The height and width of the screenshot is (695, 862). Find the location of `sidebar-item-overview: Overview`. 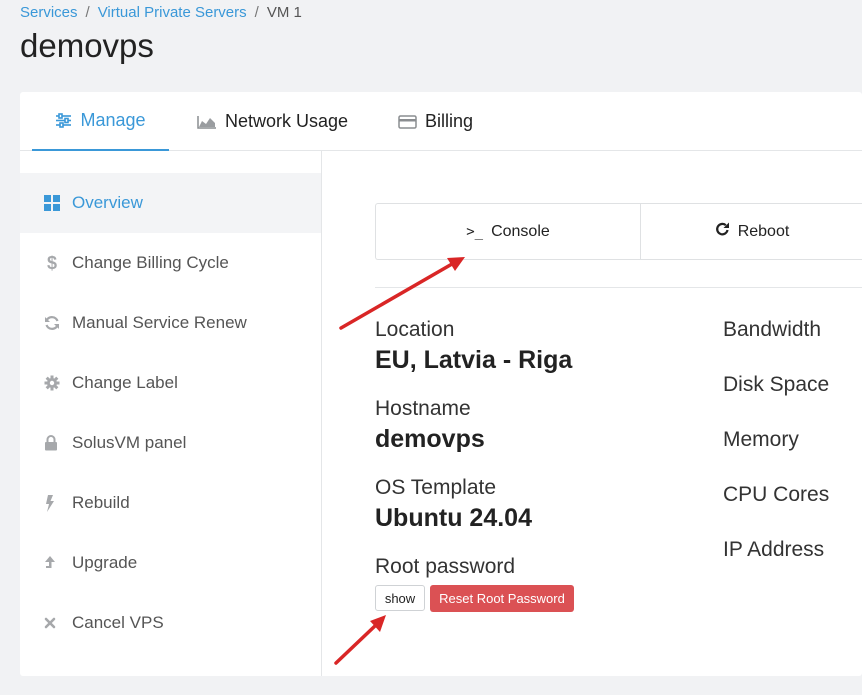

sidebar-item-overview: Overview is located at coordinates (170, 203).